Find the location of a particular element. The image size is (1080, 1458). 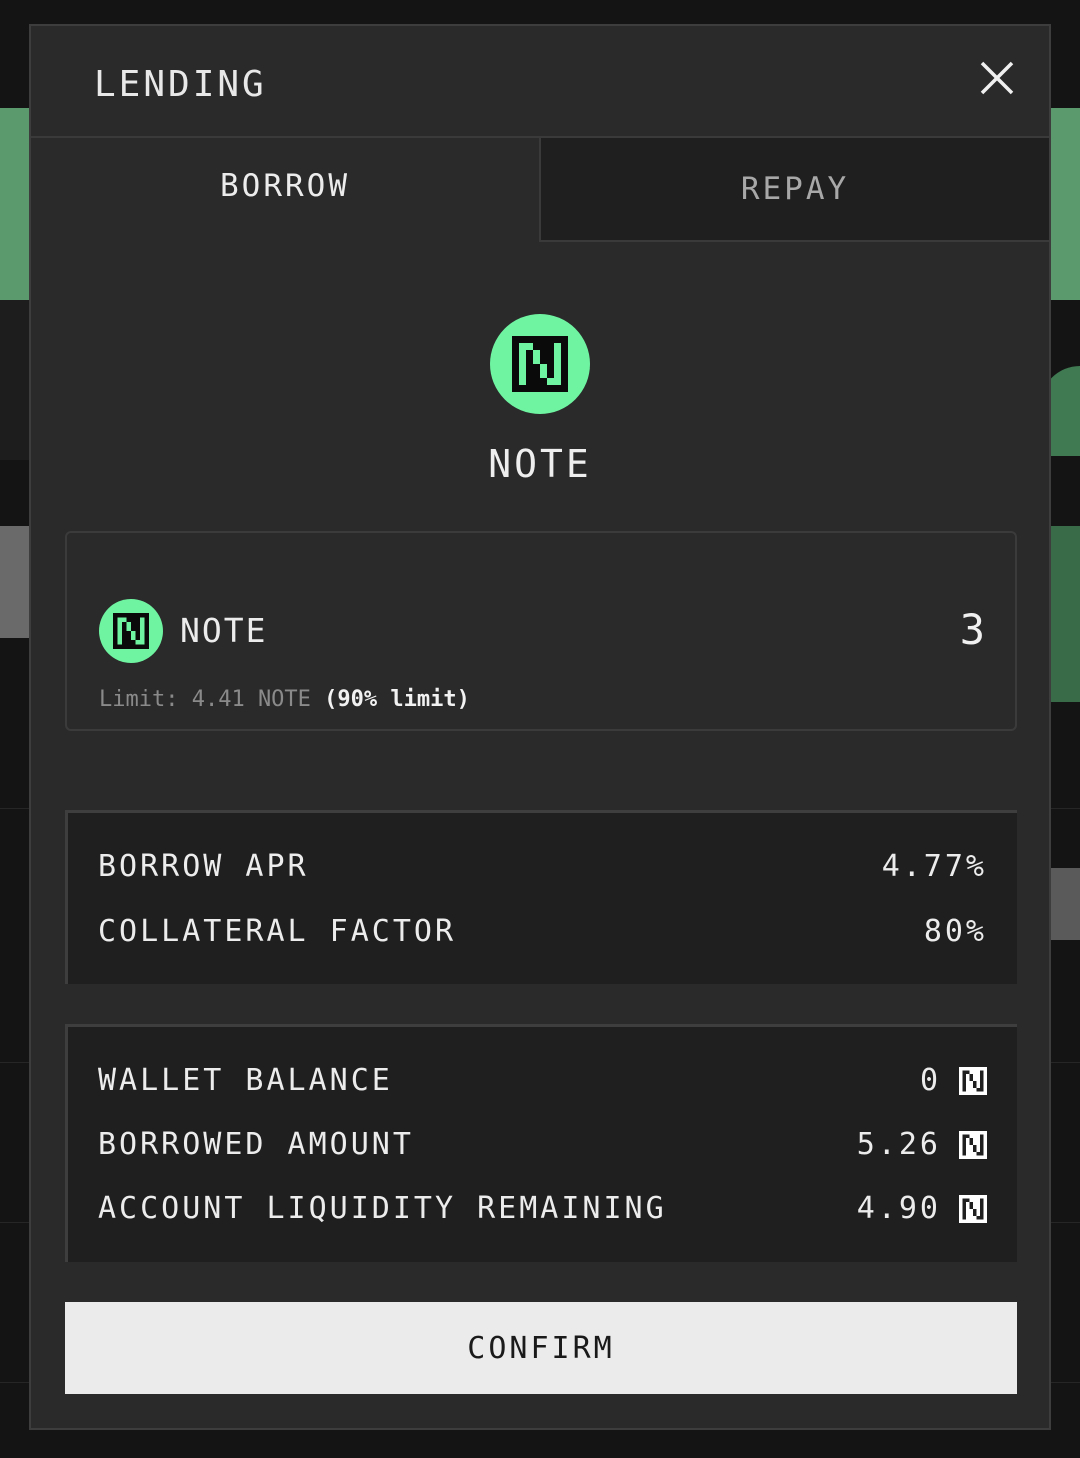

close-button is located at coordinates (997, 78).